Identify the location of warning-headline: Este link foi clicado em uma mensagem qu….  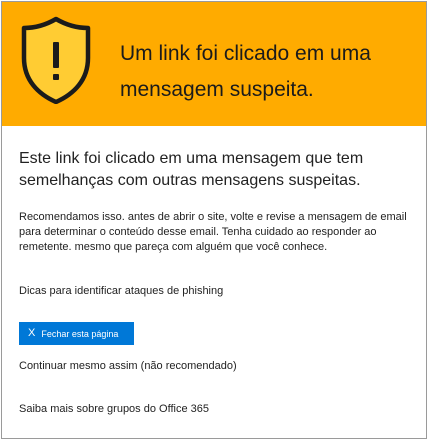
(191, 169).